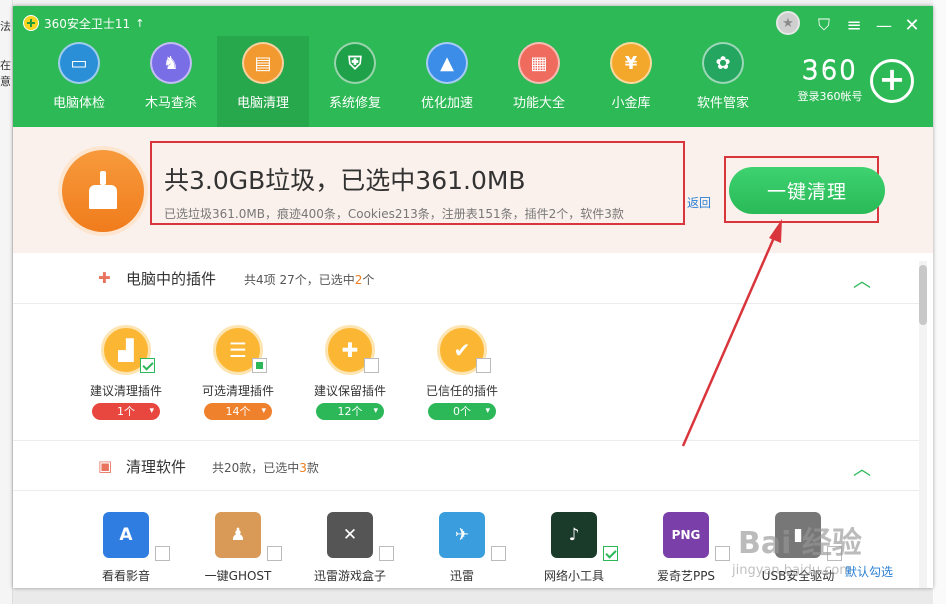  I want to click on nav-label: 电脑清理, so click(262, 103).